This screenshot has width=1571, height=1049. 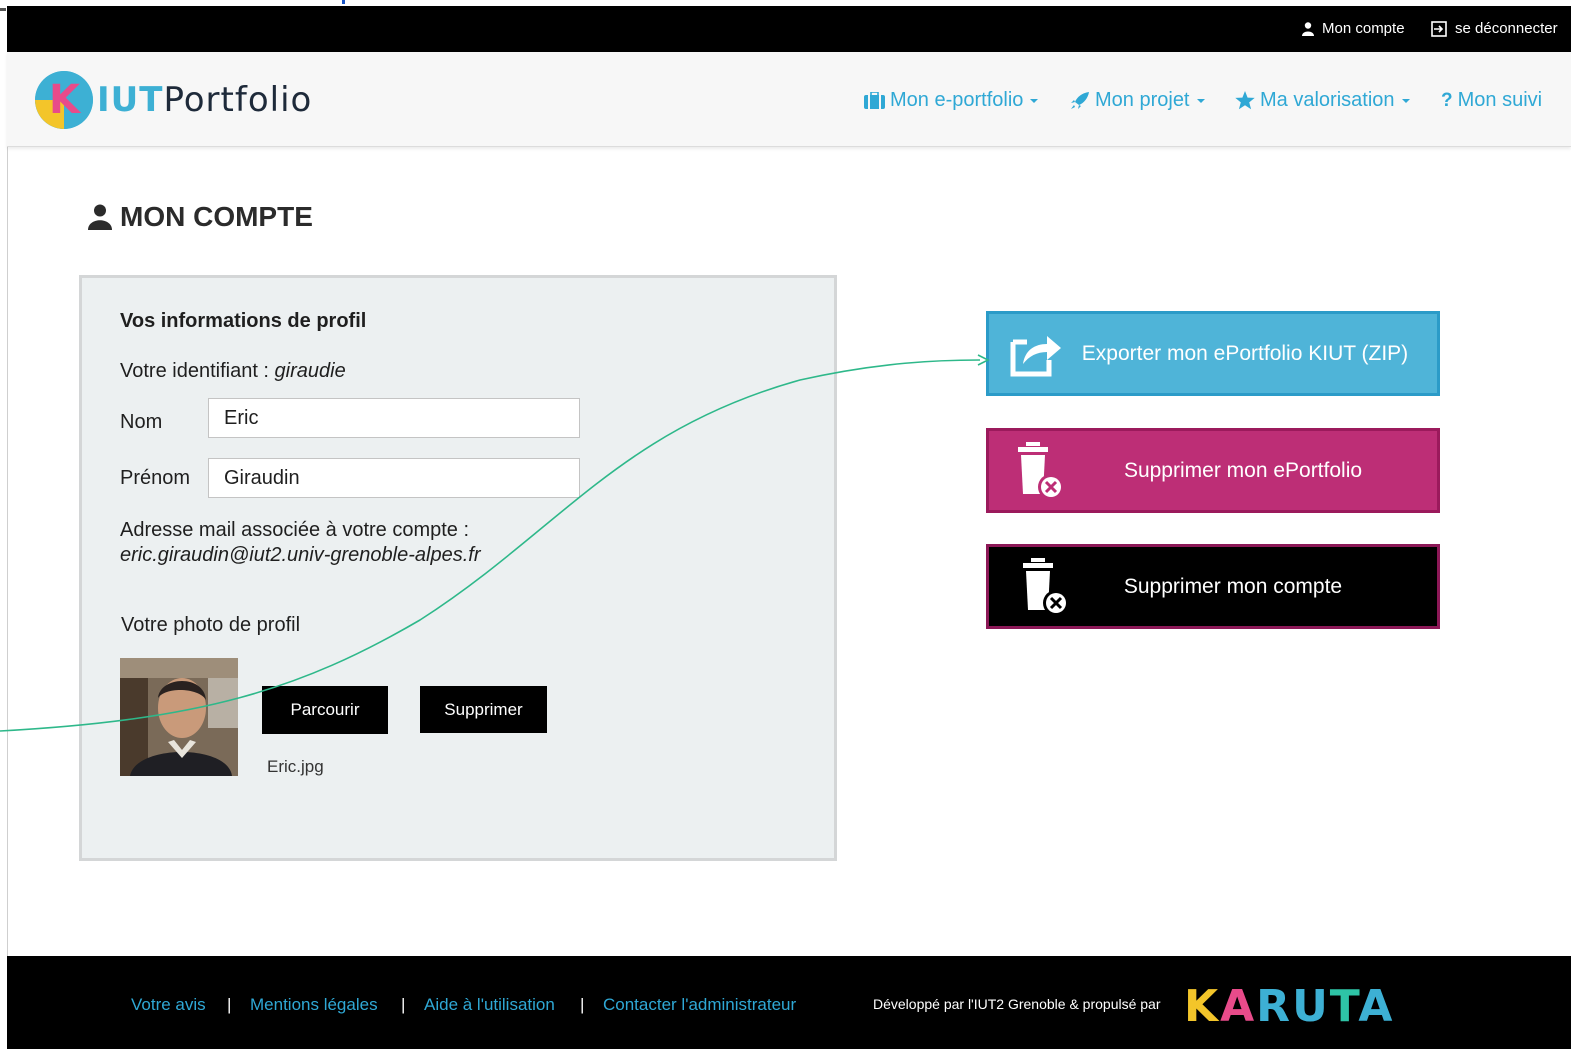 What do you see at coordinates (168, 1005) in the screenshot?
I see `footer-link-avis: Votre avis` at bounding box center [168, 1005].